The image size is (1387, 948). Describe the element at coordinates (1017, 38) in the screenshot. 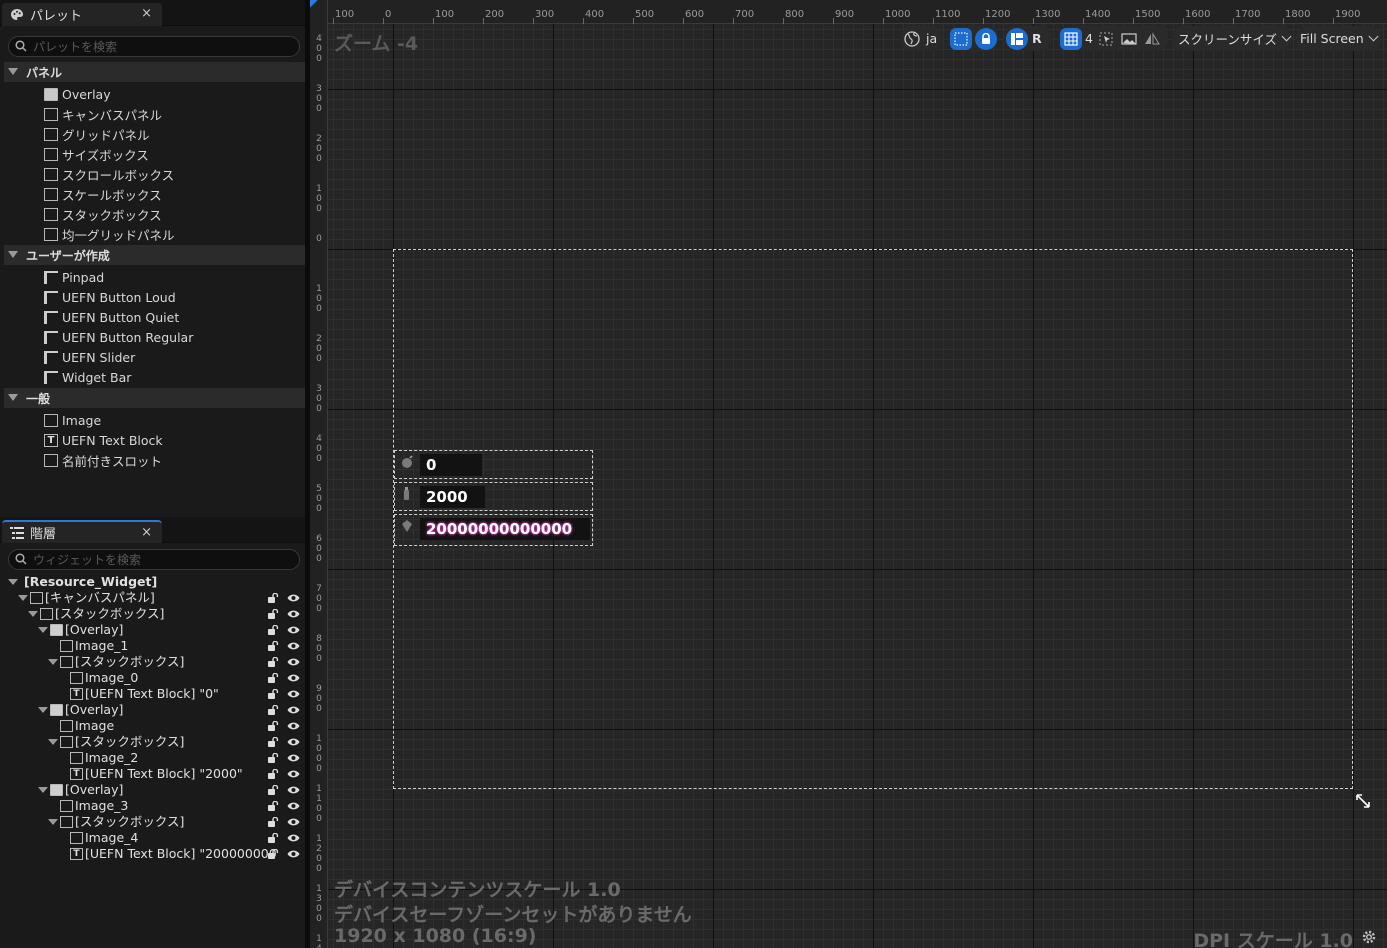

I see `layout-icon` at that location.